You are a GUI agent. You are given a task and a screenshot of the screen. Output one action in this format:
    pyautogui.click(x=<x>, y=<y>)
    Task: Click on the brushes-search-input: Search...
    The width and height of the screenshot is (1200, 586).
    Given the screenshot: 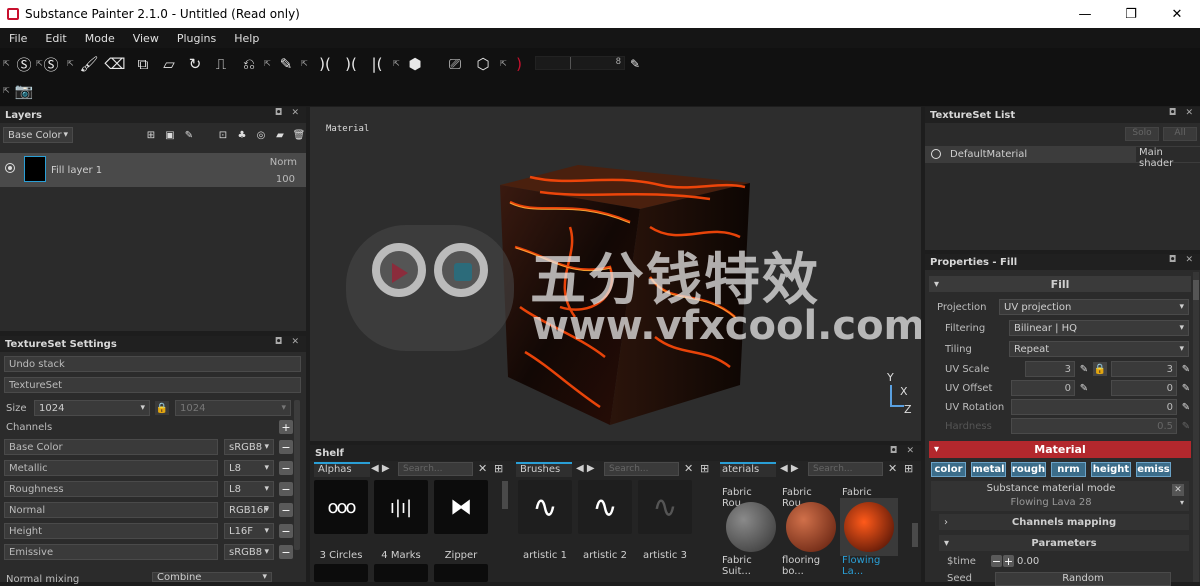 What is the action you would take?
    pyautogui.click(x=641, y=469)
    